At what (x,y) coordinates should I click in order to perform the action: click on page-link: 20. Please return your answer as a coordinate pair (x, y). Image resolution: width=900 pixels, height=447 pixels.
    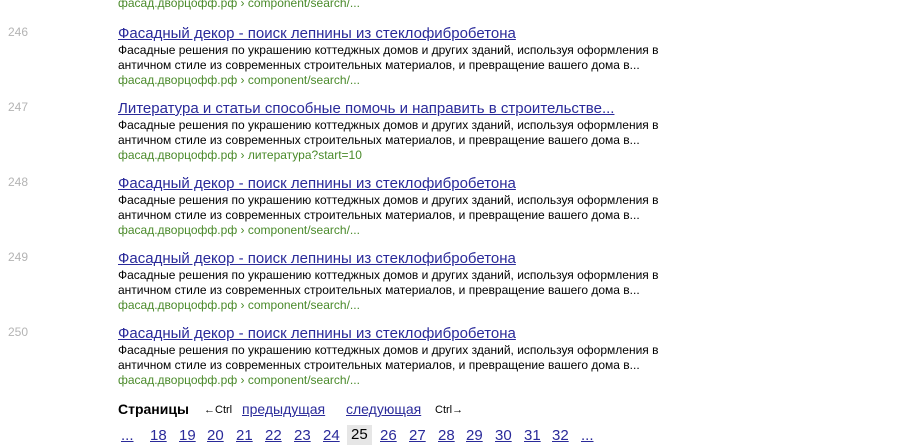
    Looking at the image, I should click on (215, 435).